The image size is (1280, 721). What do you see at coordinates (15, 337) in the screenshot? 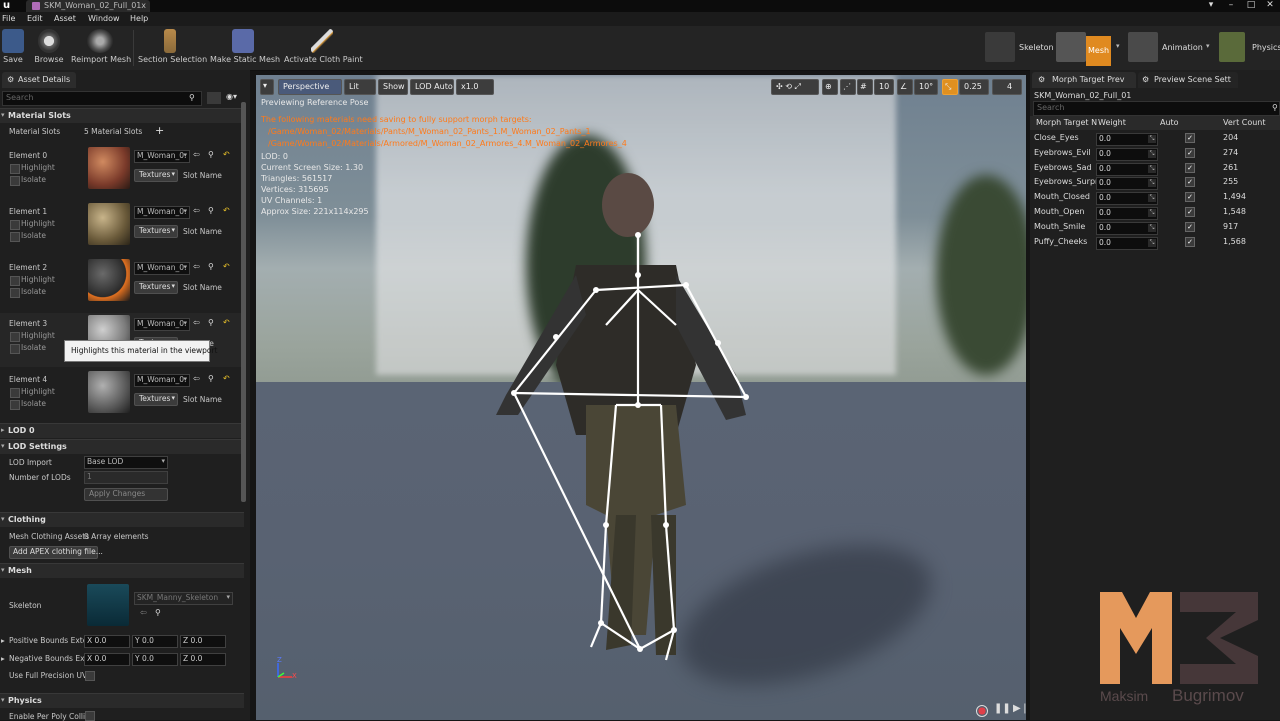
I see `highlight-checkbox` at bounding box center [15, 337].